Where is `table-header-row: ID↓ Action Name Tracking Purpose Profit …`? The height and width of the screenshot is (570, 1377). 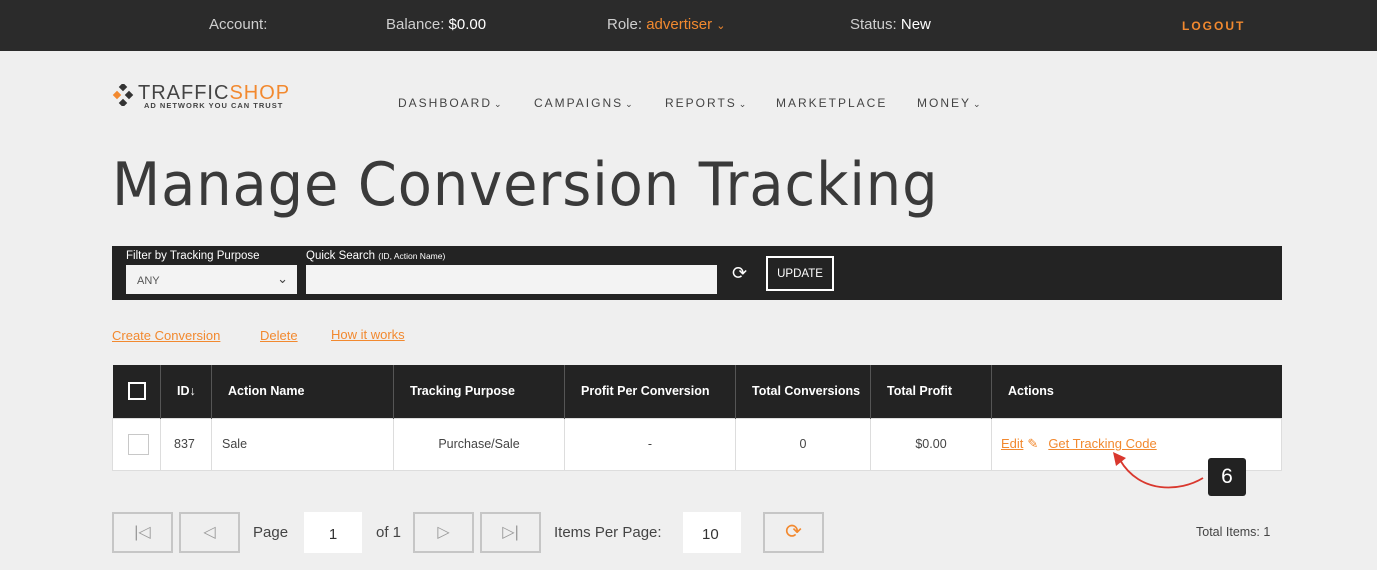
table-header-row: ID↓ Action Name Tracking Purpose Profit … is located at coordinates (697, 391).